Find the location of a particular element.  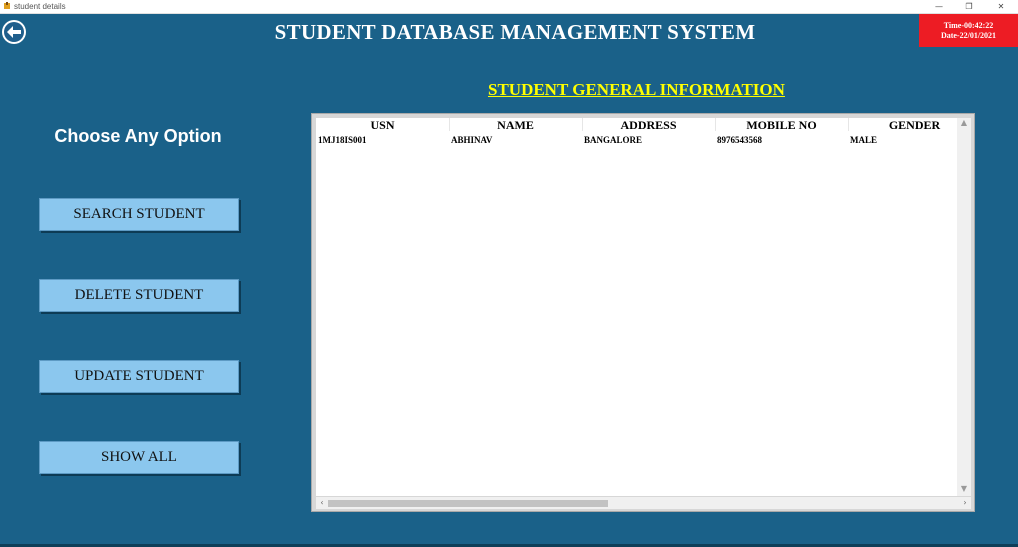

minimize-button: — is located at coordinates (939, 6).